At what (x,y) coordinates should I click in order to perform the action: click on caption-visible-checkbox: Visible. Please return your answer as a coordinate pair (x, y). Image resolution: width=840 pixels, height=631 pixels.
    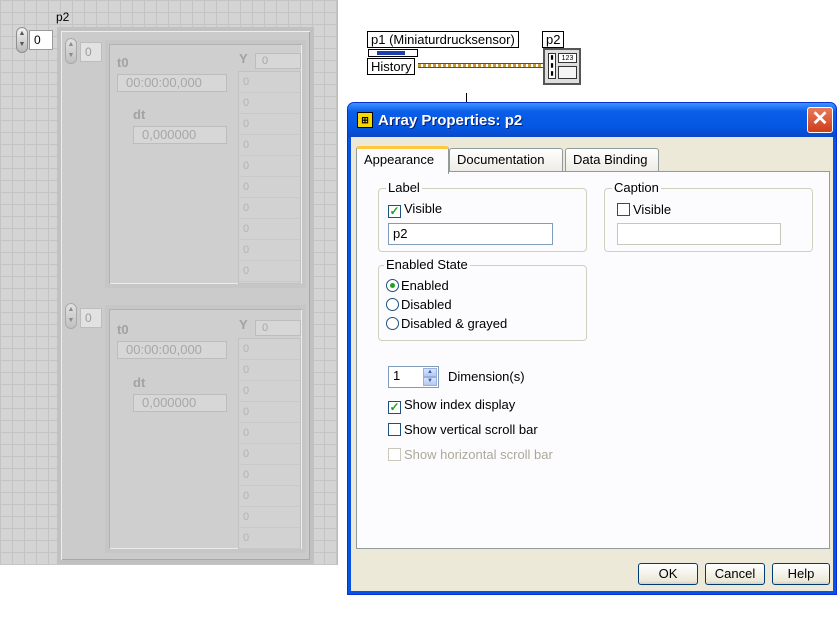
    Looking at the image, I should click on (644, 210).